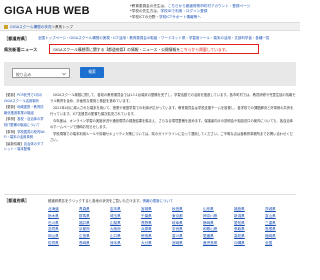 The height and width of the screenshot is (280, 320). What do you see at coordinates (249, 237) in the screenshot?
I see `prefecture-link: 高知県` at bounding box center [249, 237].